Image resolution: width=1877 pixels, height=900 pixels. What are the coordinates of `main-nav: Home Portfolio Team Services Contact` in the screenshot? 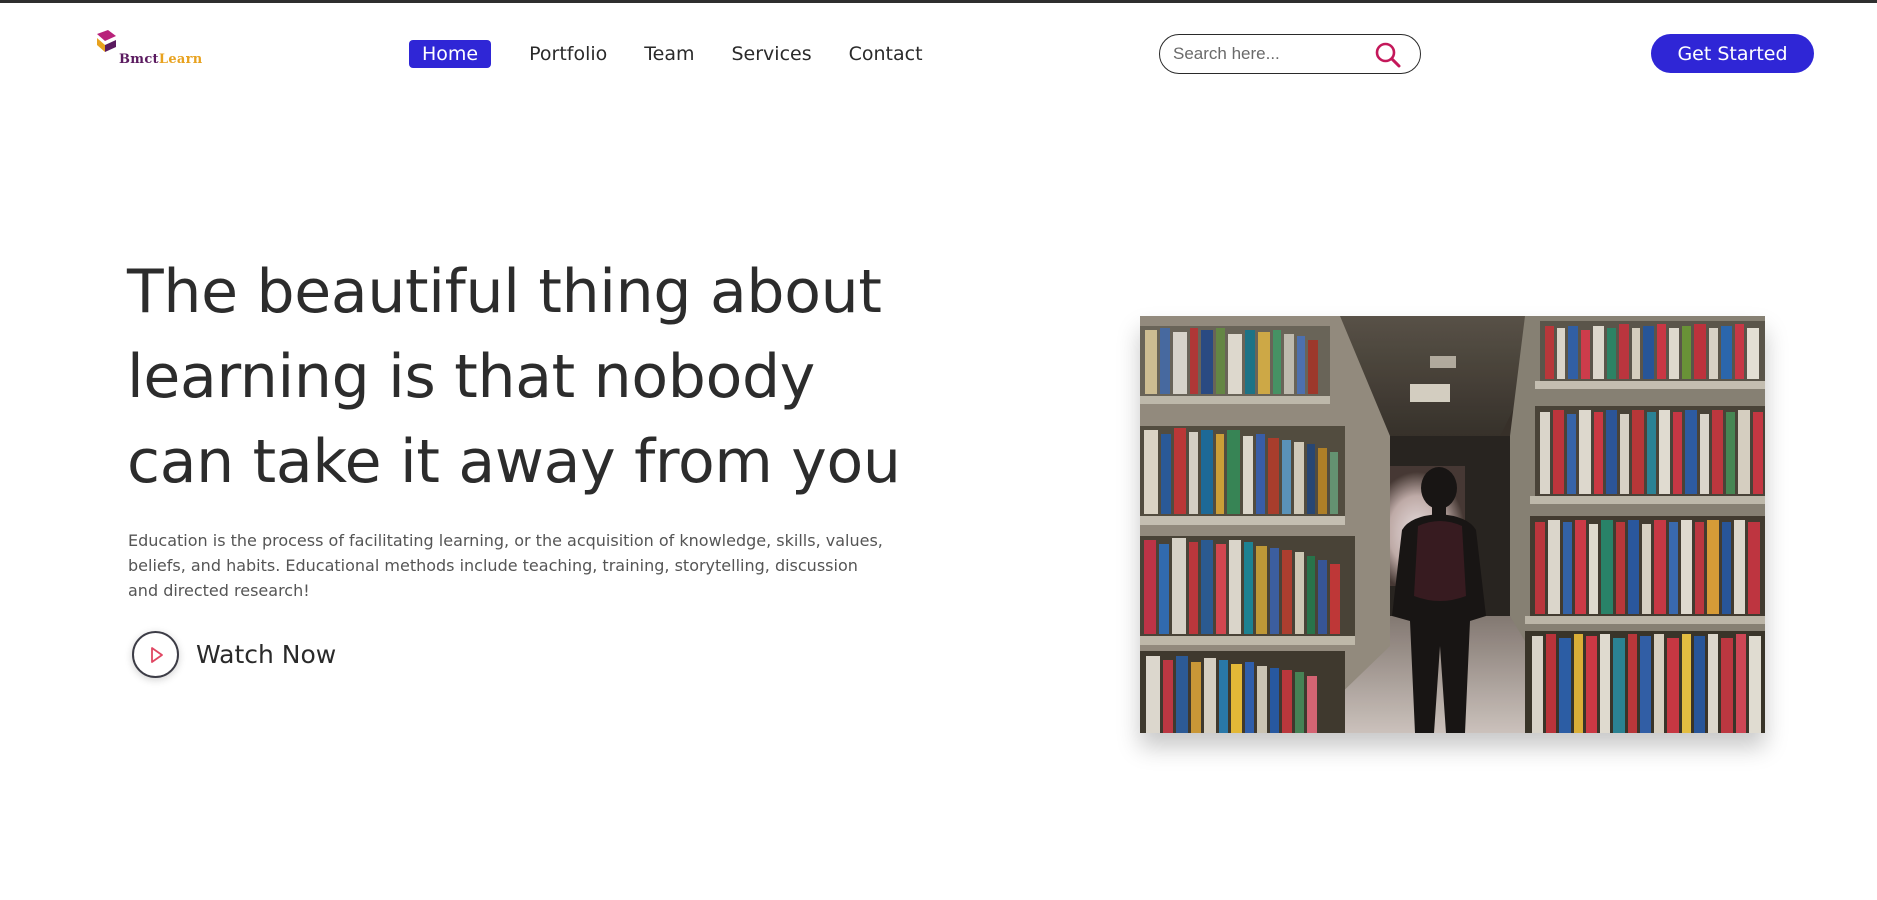 It's located at (684, 54).